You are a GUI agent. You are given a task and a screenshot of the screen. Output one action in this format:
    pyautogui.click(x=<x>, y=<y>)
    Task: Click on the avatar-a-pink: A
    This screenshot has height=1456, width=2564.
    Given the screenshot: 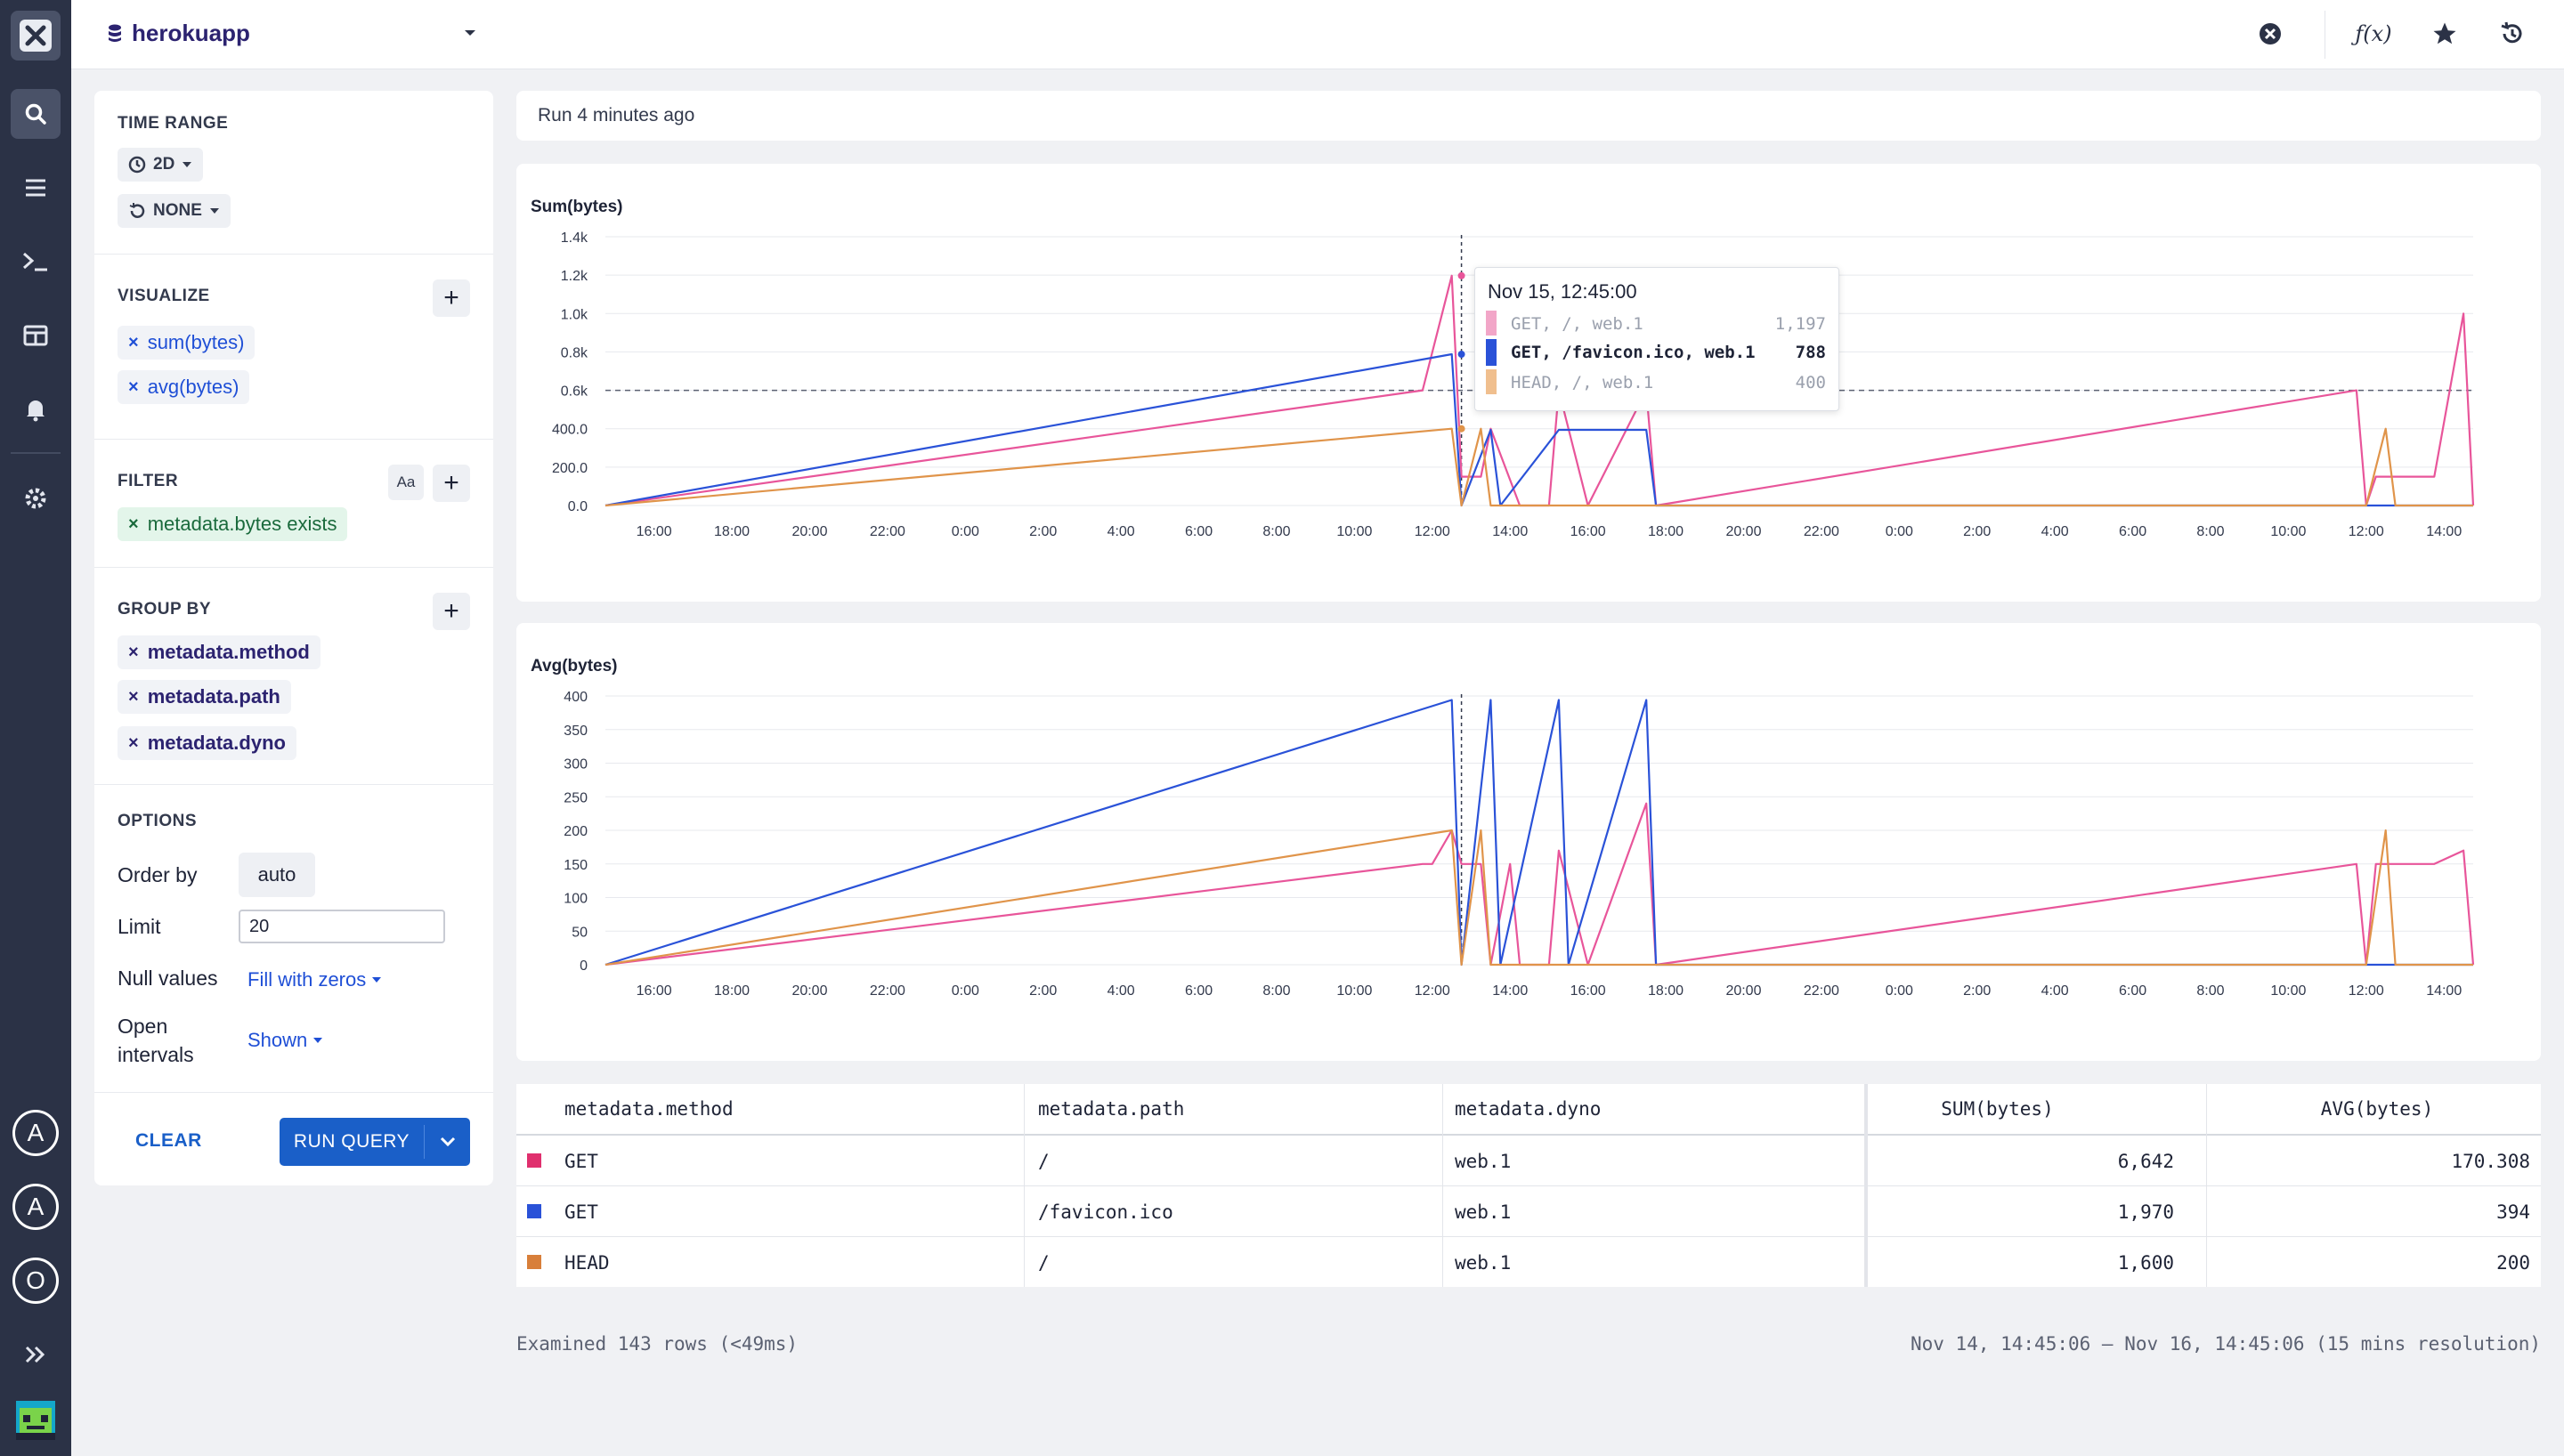 What is the action you would take?
    pyautogui.click(x=35, y=1133)
    